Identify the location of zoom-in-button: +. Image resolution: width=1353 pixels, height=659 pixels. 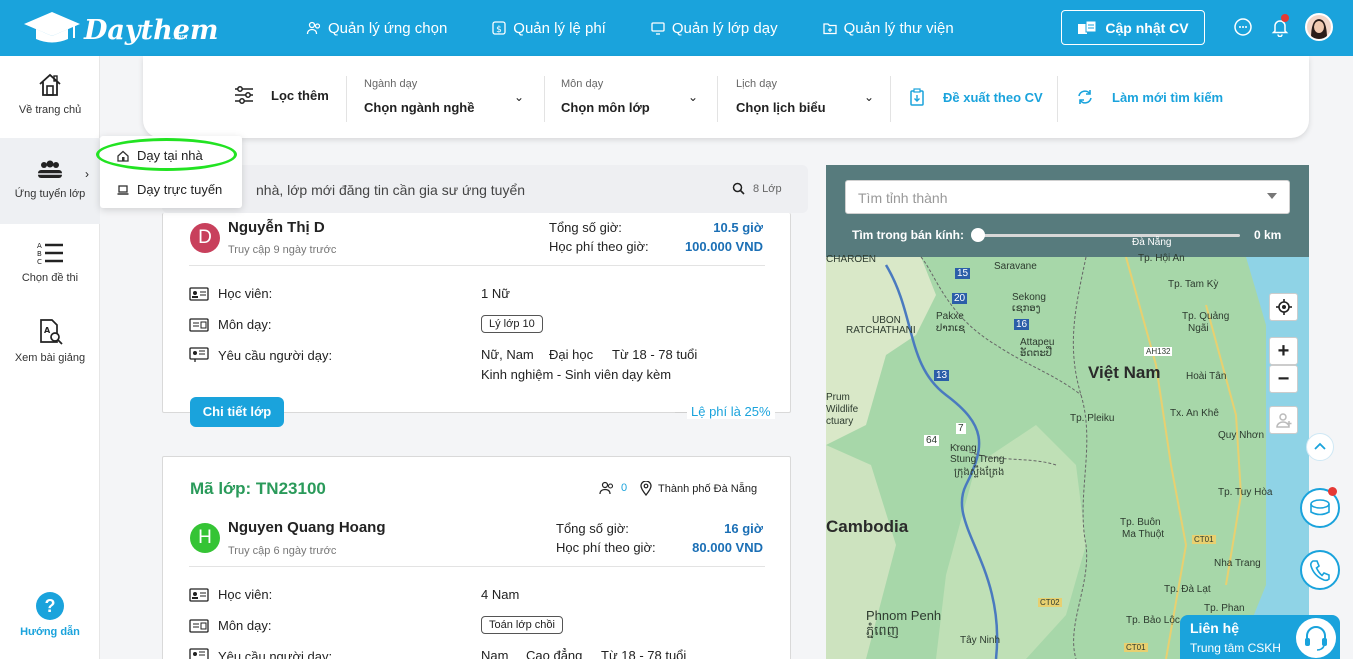
(1283, 351).